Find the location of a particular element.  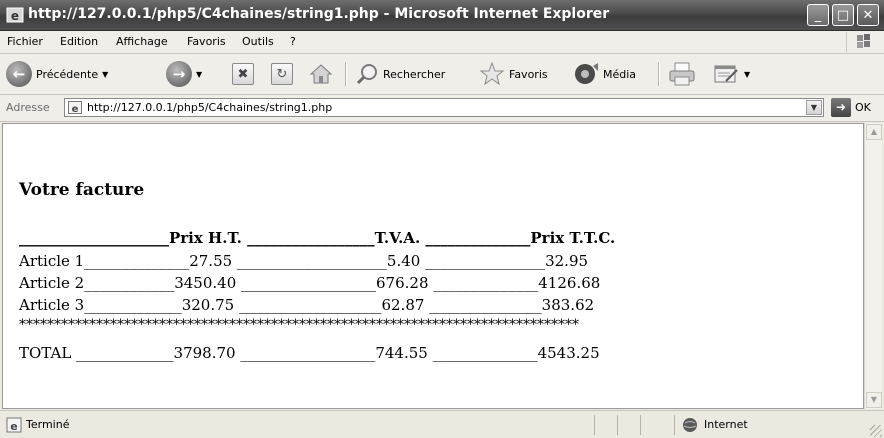

back-button: ← Précédente ▼ is located at coordinates (57, 74).